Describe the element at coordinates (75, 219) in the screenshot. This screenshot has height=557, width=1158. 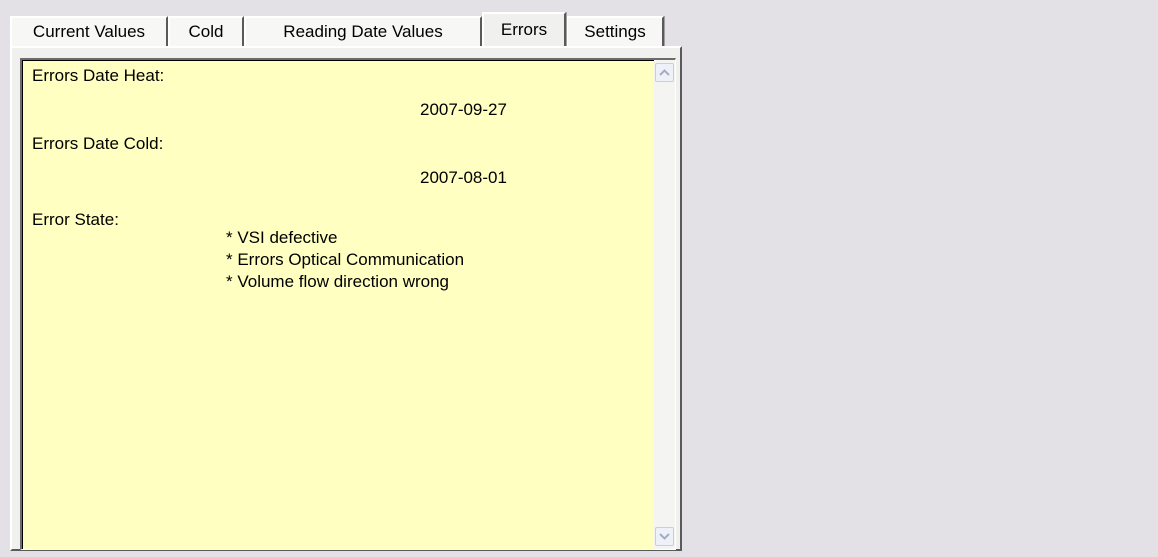
I see `error-state-label: Error State:` at that location.